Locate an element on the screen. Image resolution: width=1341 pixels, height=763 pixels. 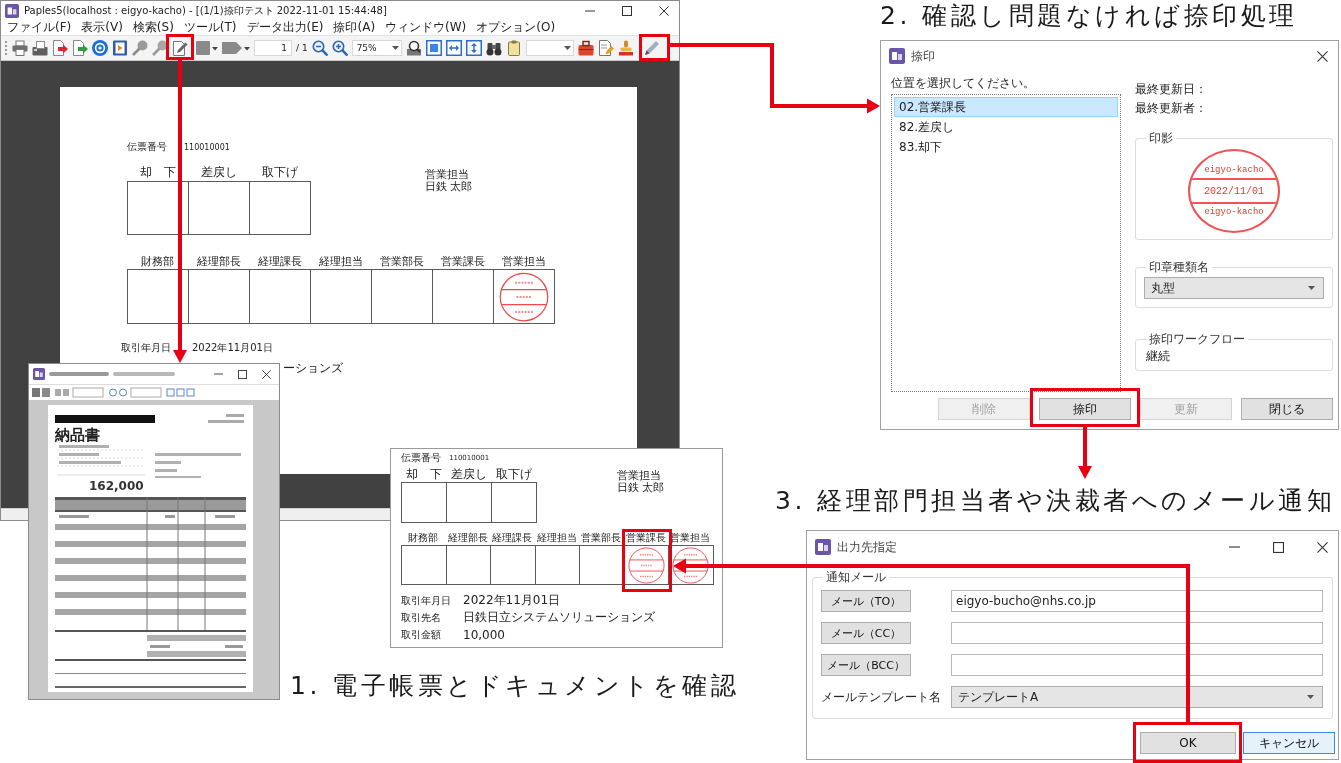
email-field: eigyo-bucho@nhs.co.jp is located at coordinates (1137, 601).